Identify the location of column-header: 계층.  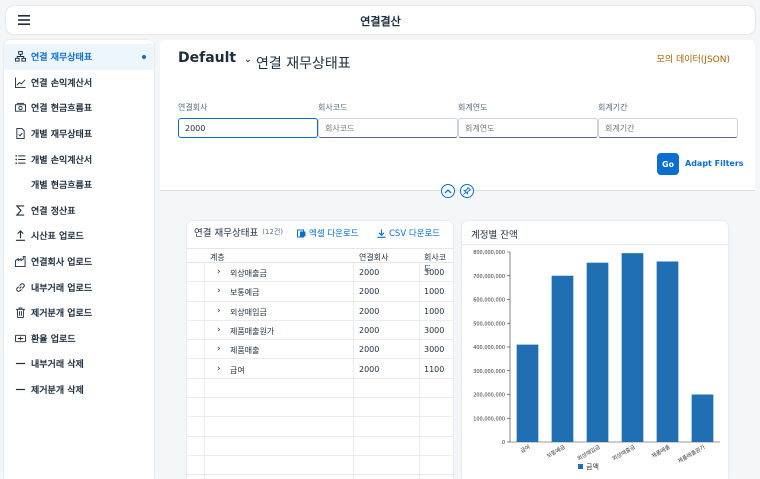
(217, 257).